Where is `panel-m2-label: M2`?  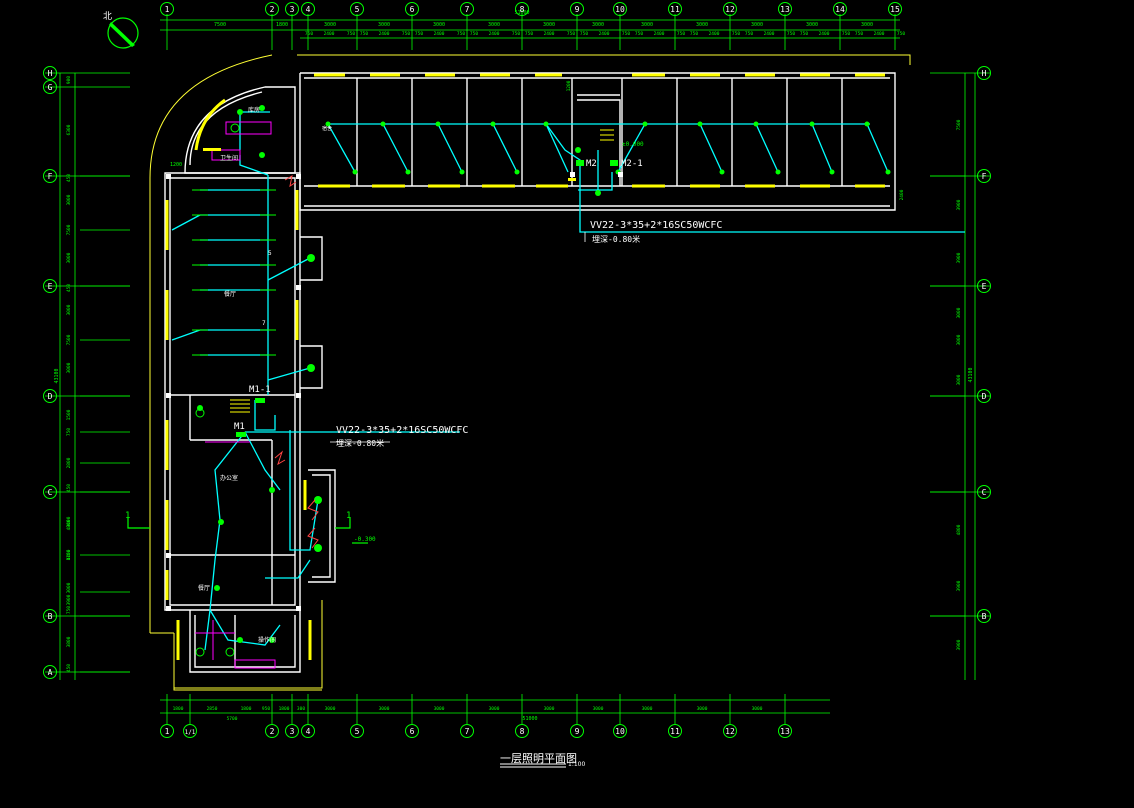 panel-m2-label: M2 is located at coordinates (591, 164).